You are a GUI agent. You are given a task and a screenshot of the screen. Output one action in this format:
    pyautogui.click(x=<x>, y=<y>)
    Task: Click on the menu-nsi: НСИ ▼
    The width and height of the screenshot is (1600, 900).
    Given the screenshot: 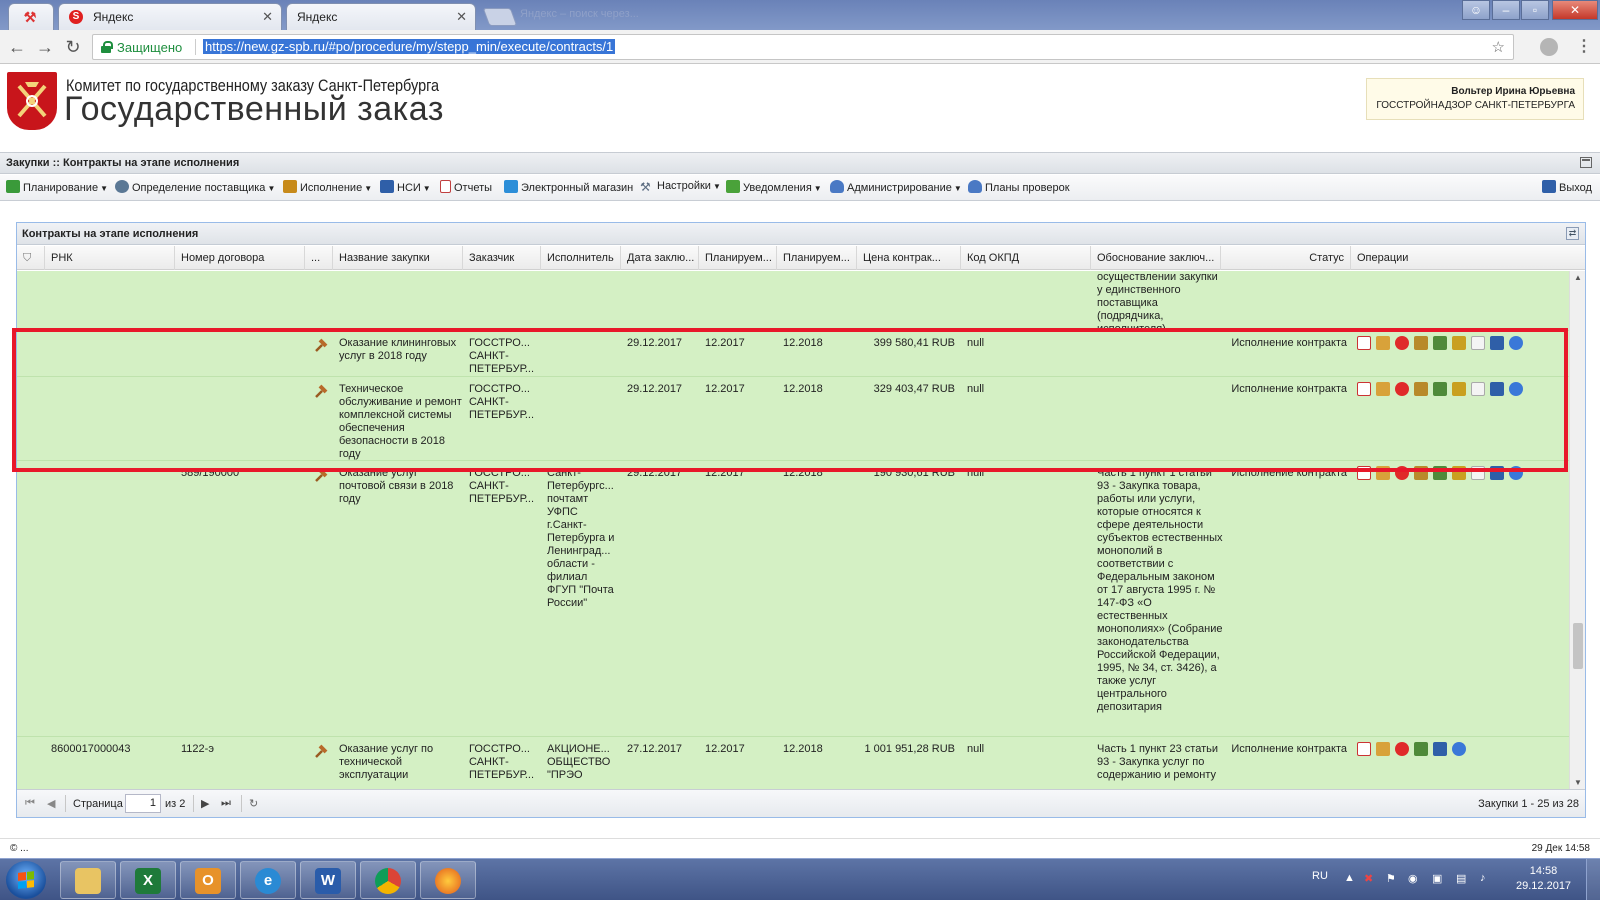 What is the action you would take?
    pyautogui.click(x=405, y=187)
    